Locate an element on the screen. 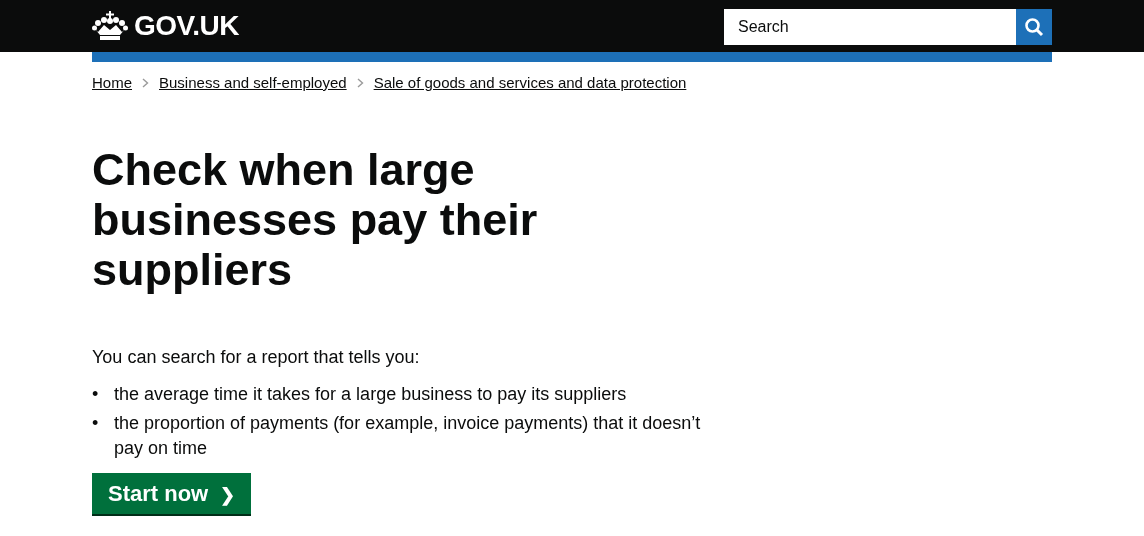  crown-icon is located at coordinates (110, 26).